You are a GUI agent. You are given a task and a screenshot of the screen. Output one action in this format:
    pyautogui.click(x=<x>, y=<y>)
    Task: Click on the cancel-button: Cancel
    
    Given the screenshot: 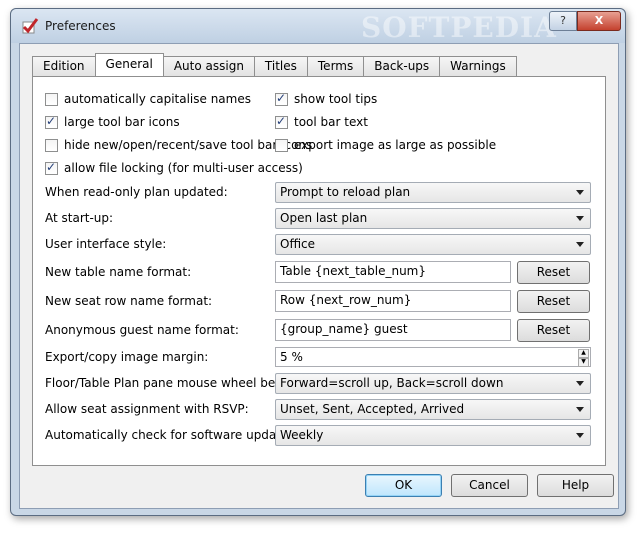 What is the action you would take?
    pyautogui.click(x=489, y=485)
    